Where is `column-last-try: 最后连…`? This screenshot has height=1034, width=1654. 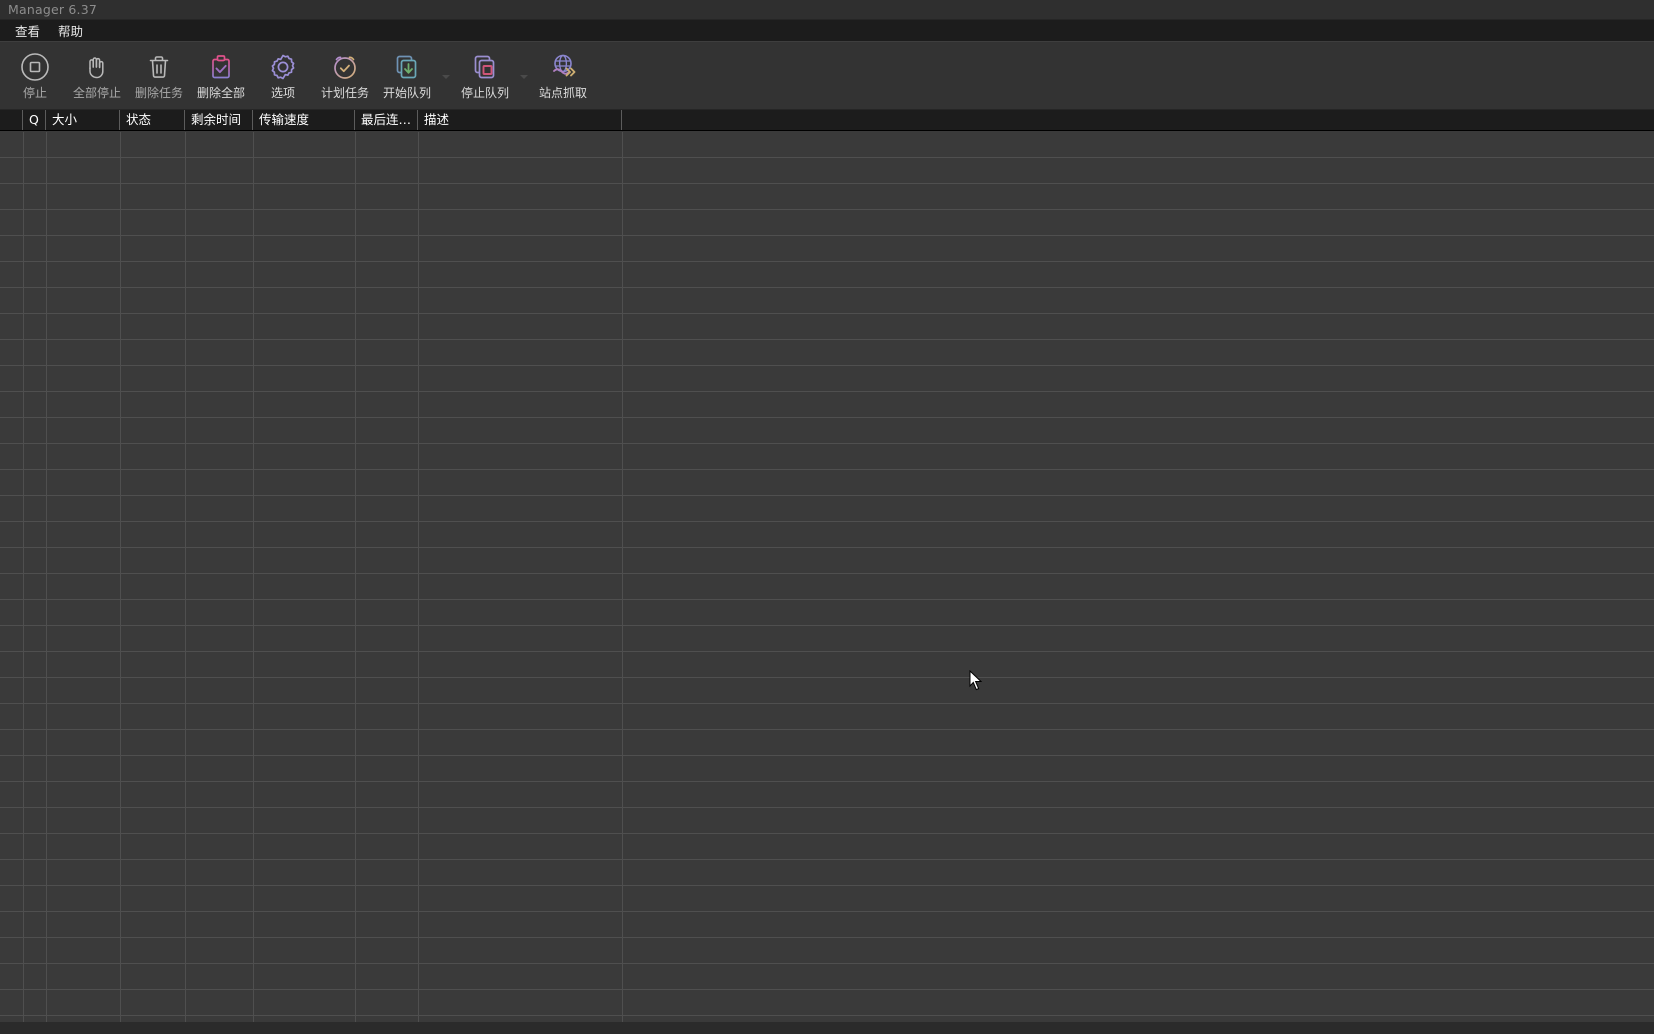
column-last-try: 最后连… is located at coordinates (386, 120).